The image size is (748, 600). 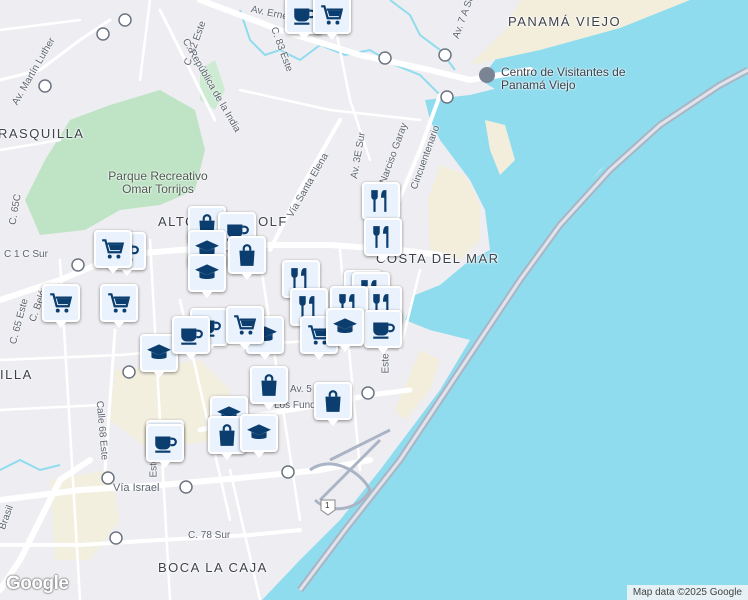 I want to click on street-label: C. 78 Sur, so click(x=209, y=535).